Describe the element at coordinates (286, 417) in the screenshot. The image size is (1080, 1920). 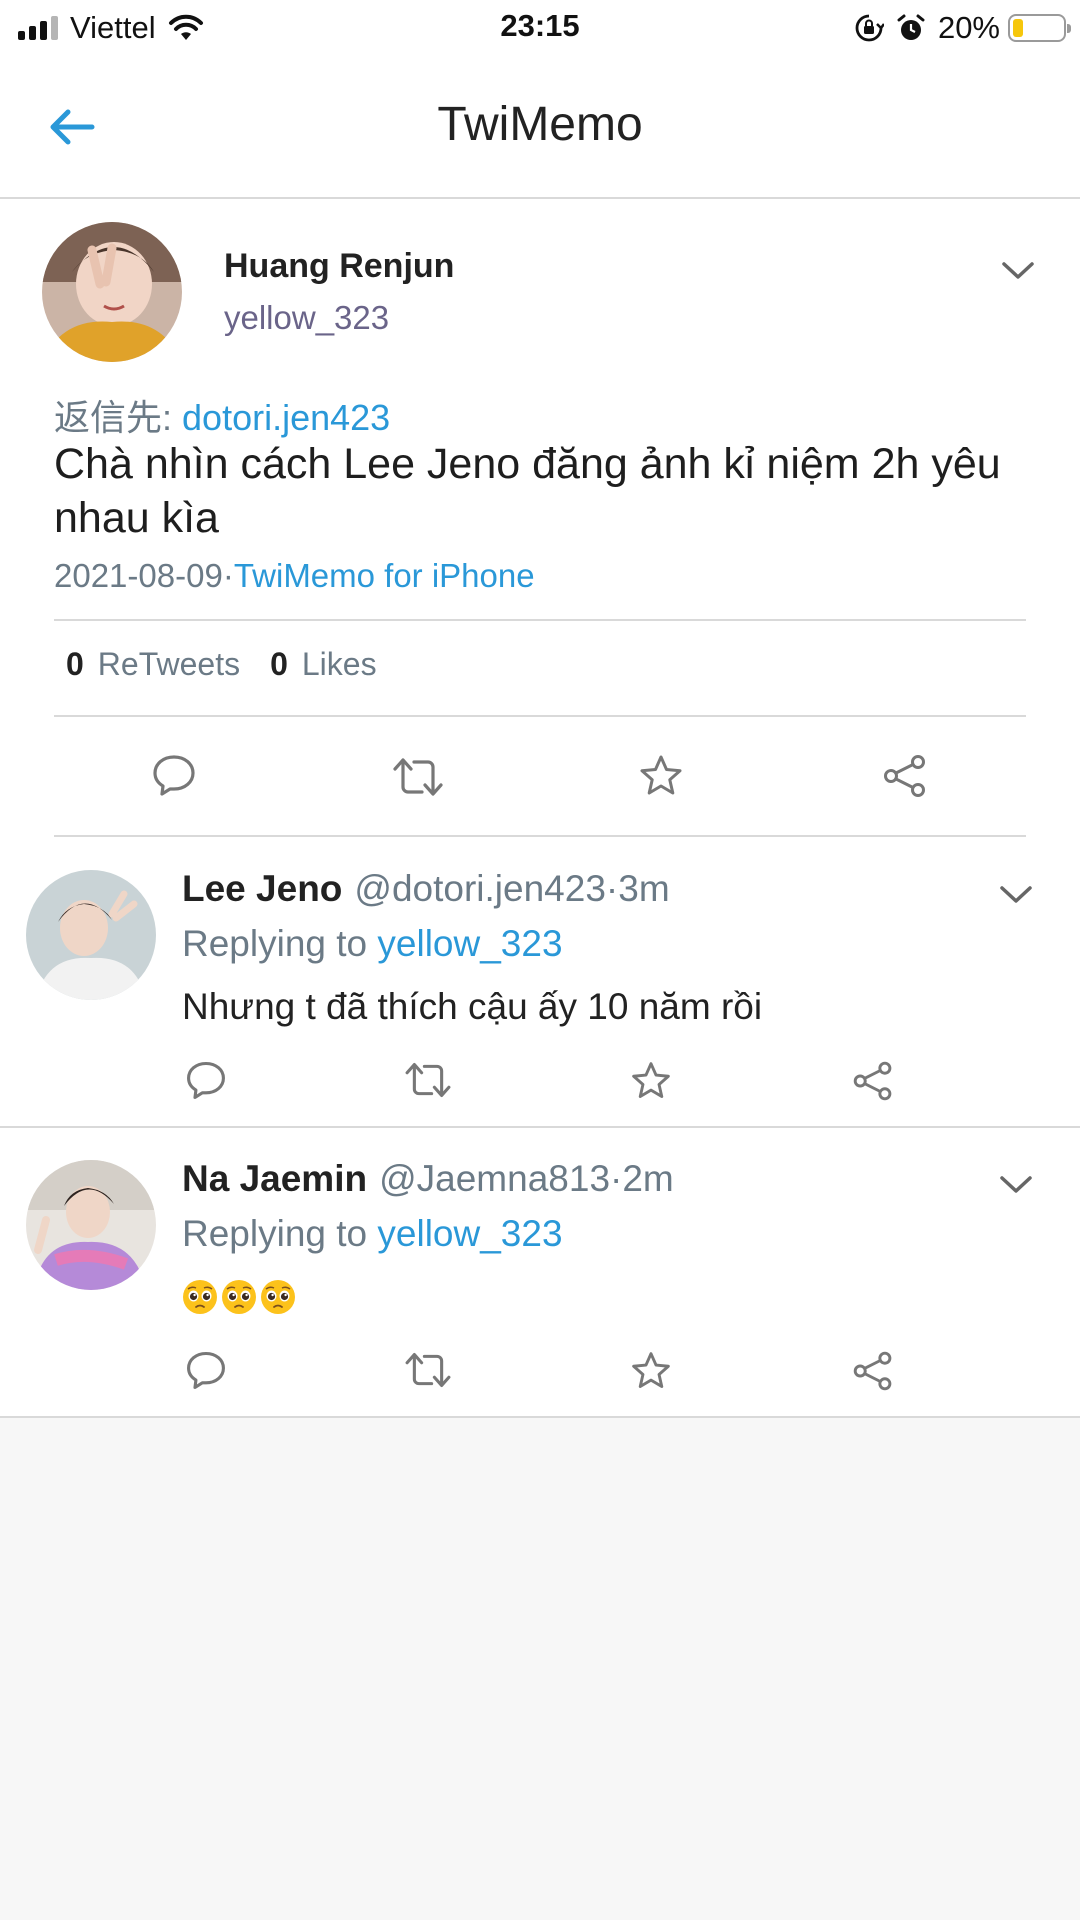
I see `reply-to-link: dotori.jen423` at that location.